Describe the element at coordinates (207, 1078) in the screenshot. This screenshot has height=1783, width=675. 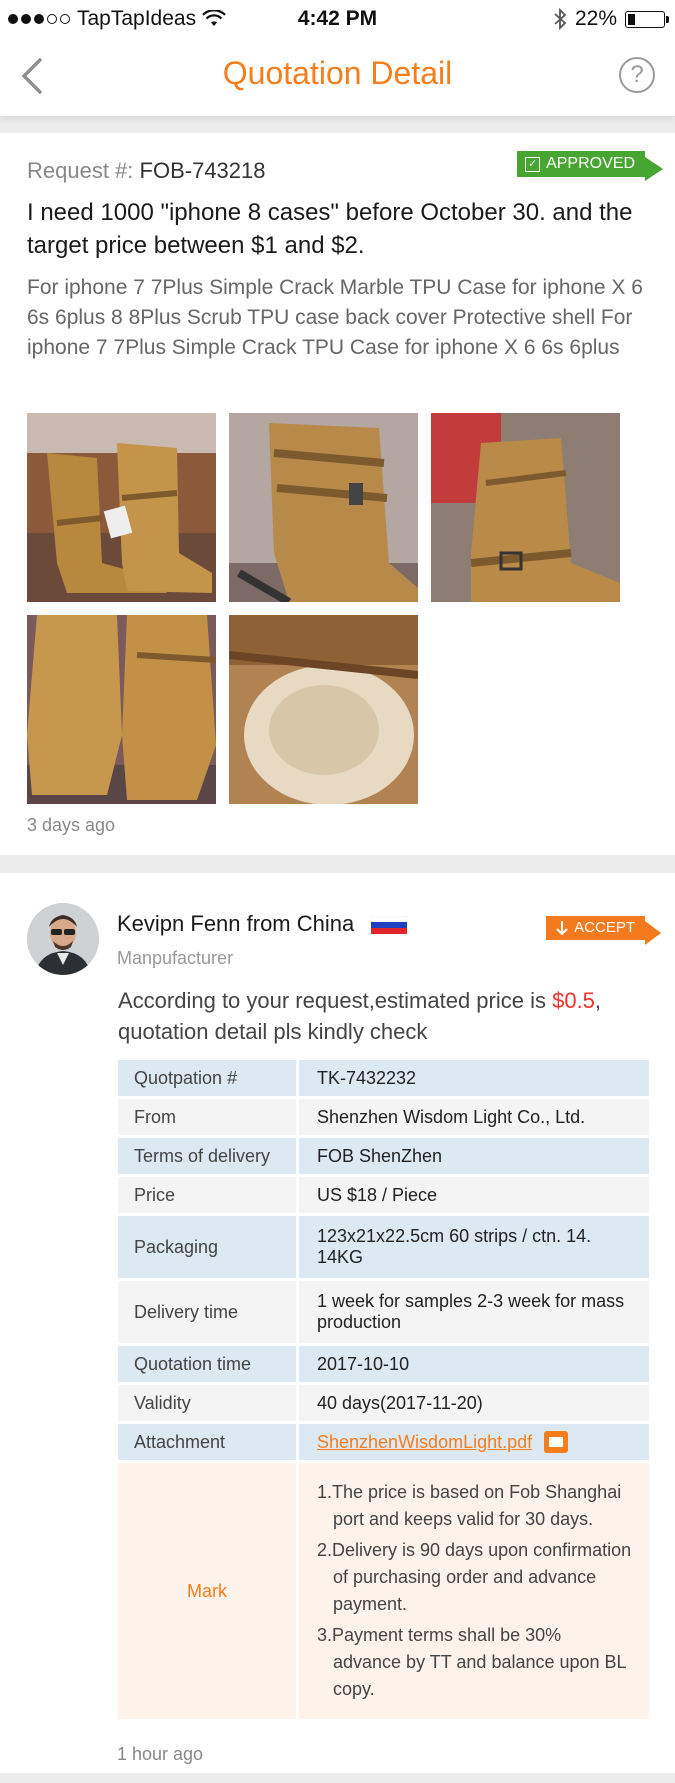
I see `row-label: Quotpation #` at that location.